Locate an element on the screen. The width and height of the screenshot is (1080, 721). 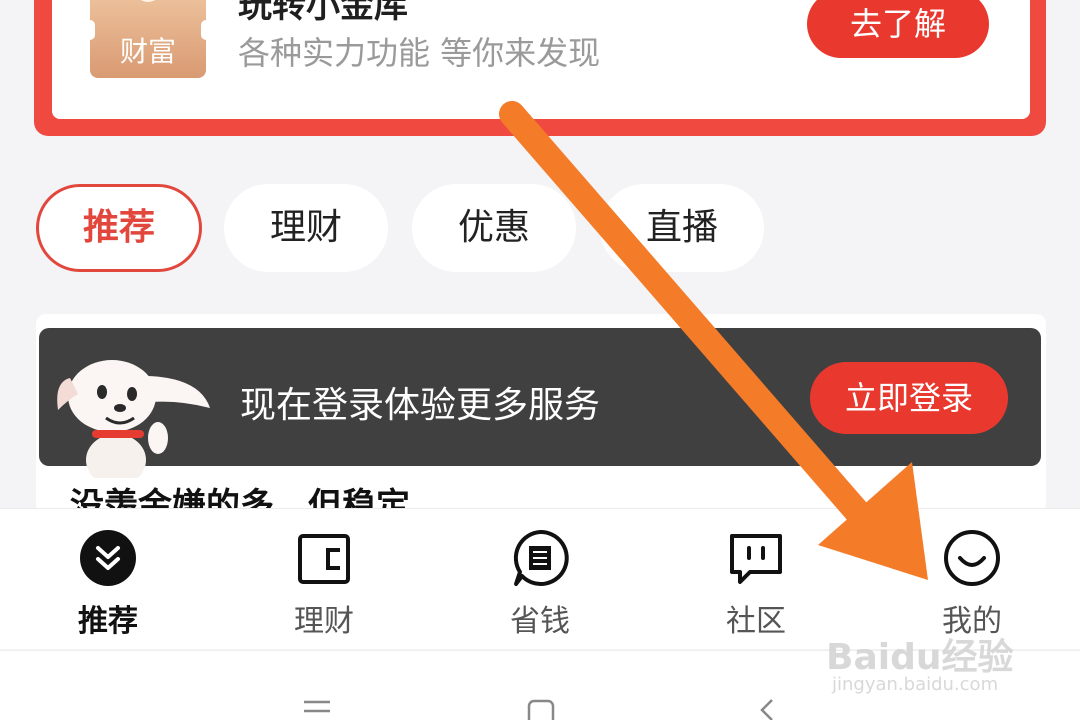
nav-label-recommend: 推荐 is located at coordinates (108, 621).